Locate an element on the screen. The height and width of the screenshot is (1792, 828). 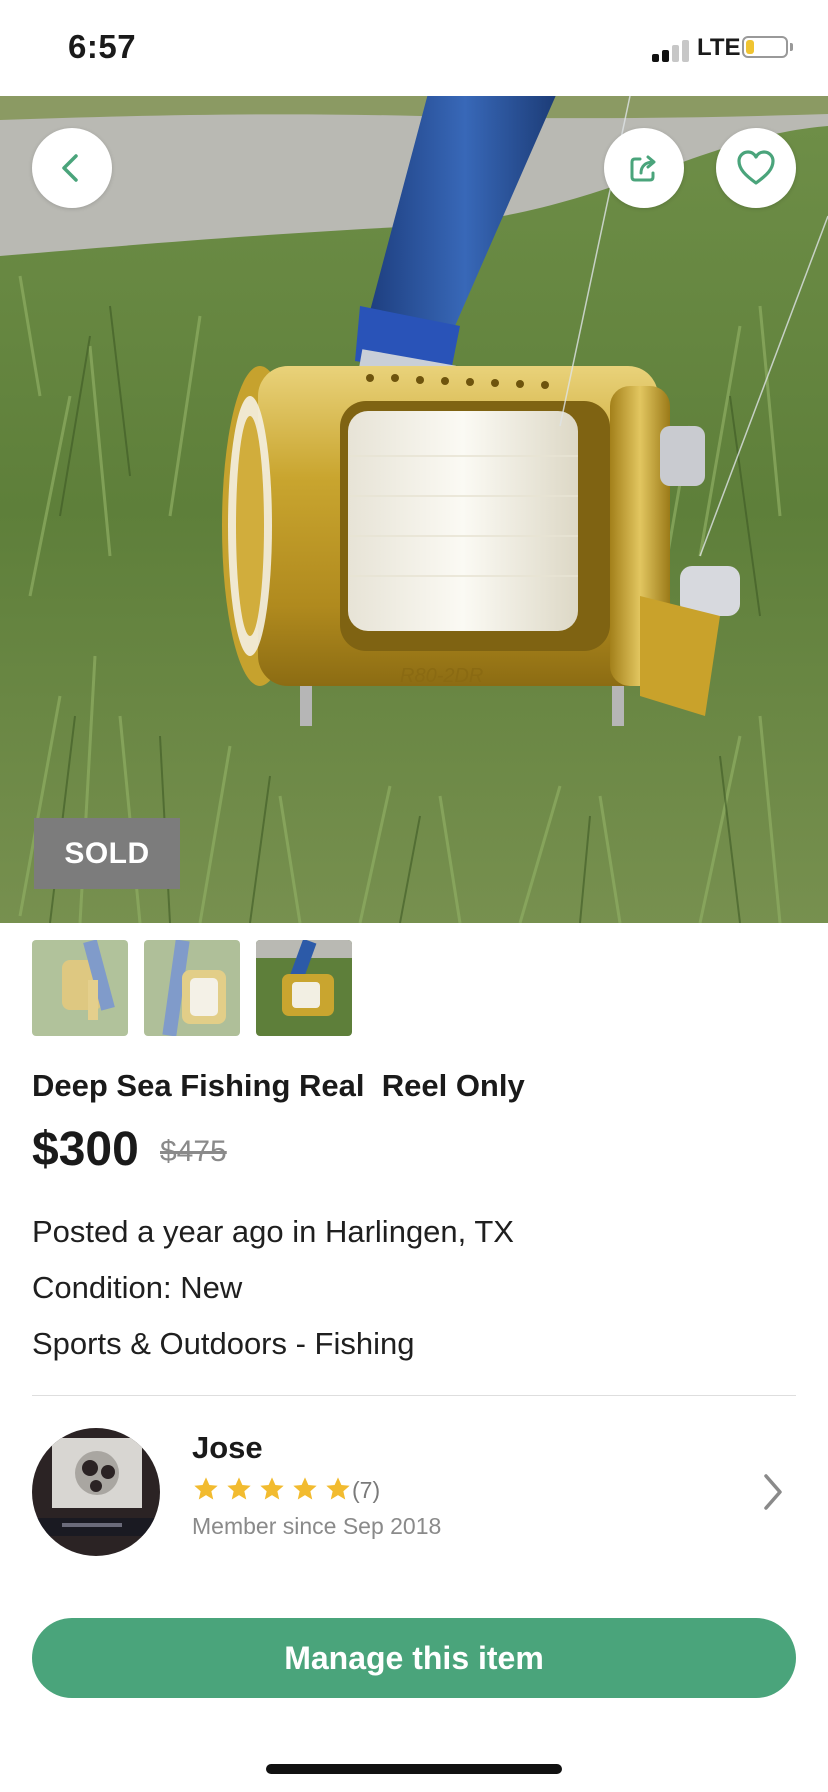
photo-thumbnails is located at coordinates (192, 988).